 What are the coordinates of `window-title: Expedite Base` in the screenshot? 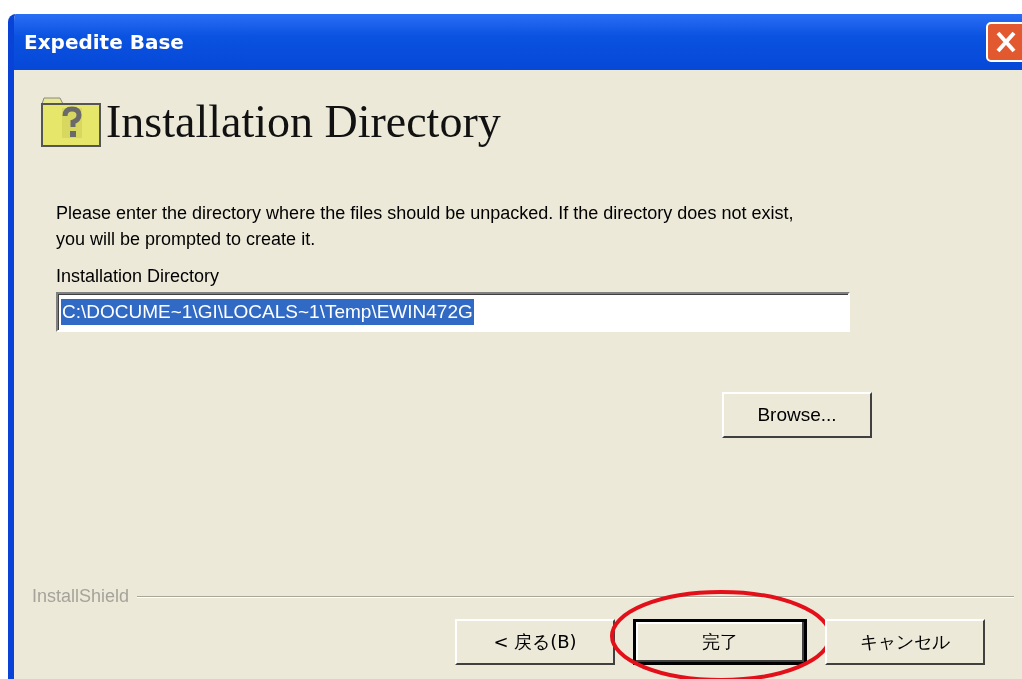 It's located at (104, 42).